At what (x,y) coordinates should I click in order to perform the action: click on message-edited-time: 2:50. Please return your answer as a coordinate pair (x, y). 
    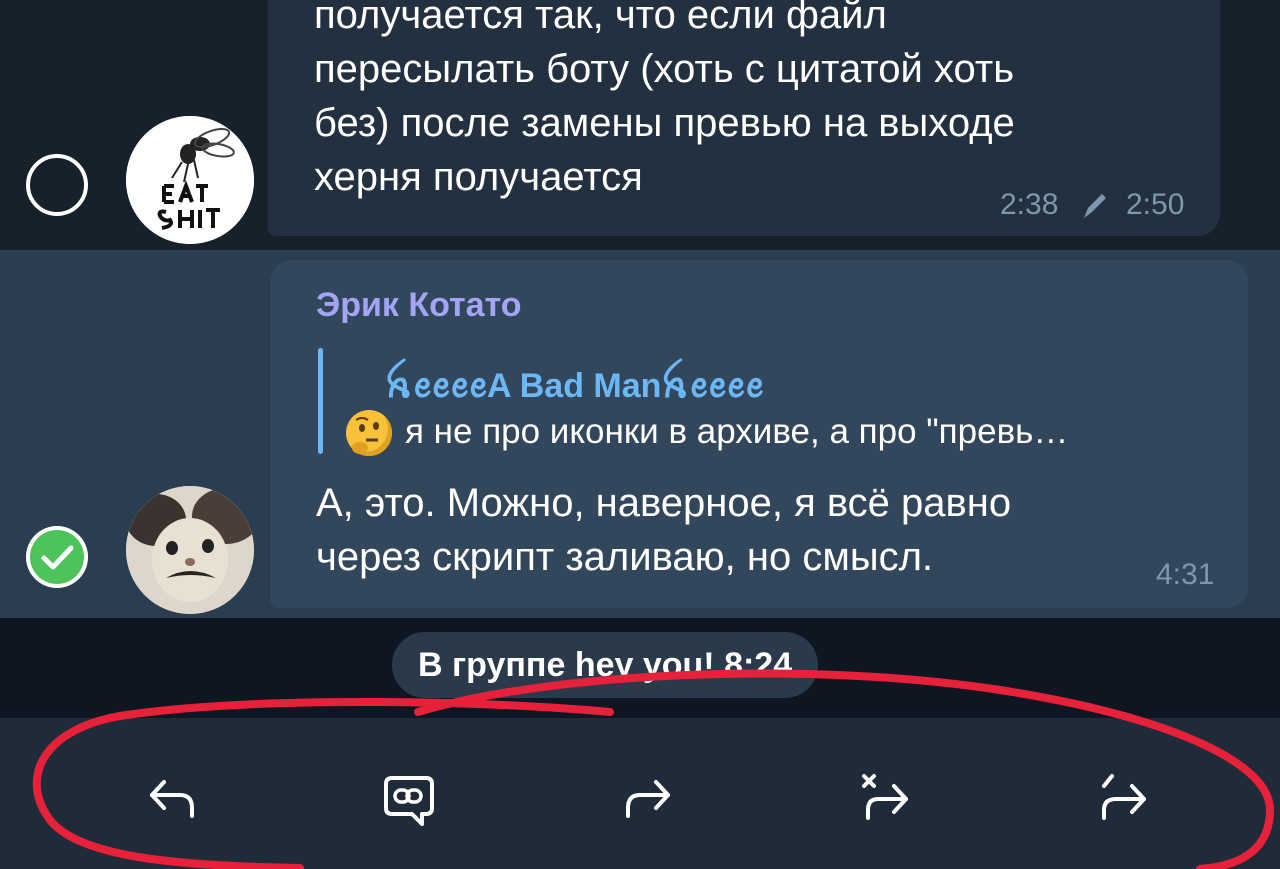
    Looking at the image, I should click on (1155, 204).